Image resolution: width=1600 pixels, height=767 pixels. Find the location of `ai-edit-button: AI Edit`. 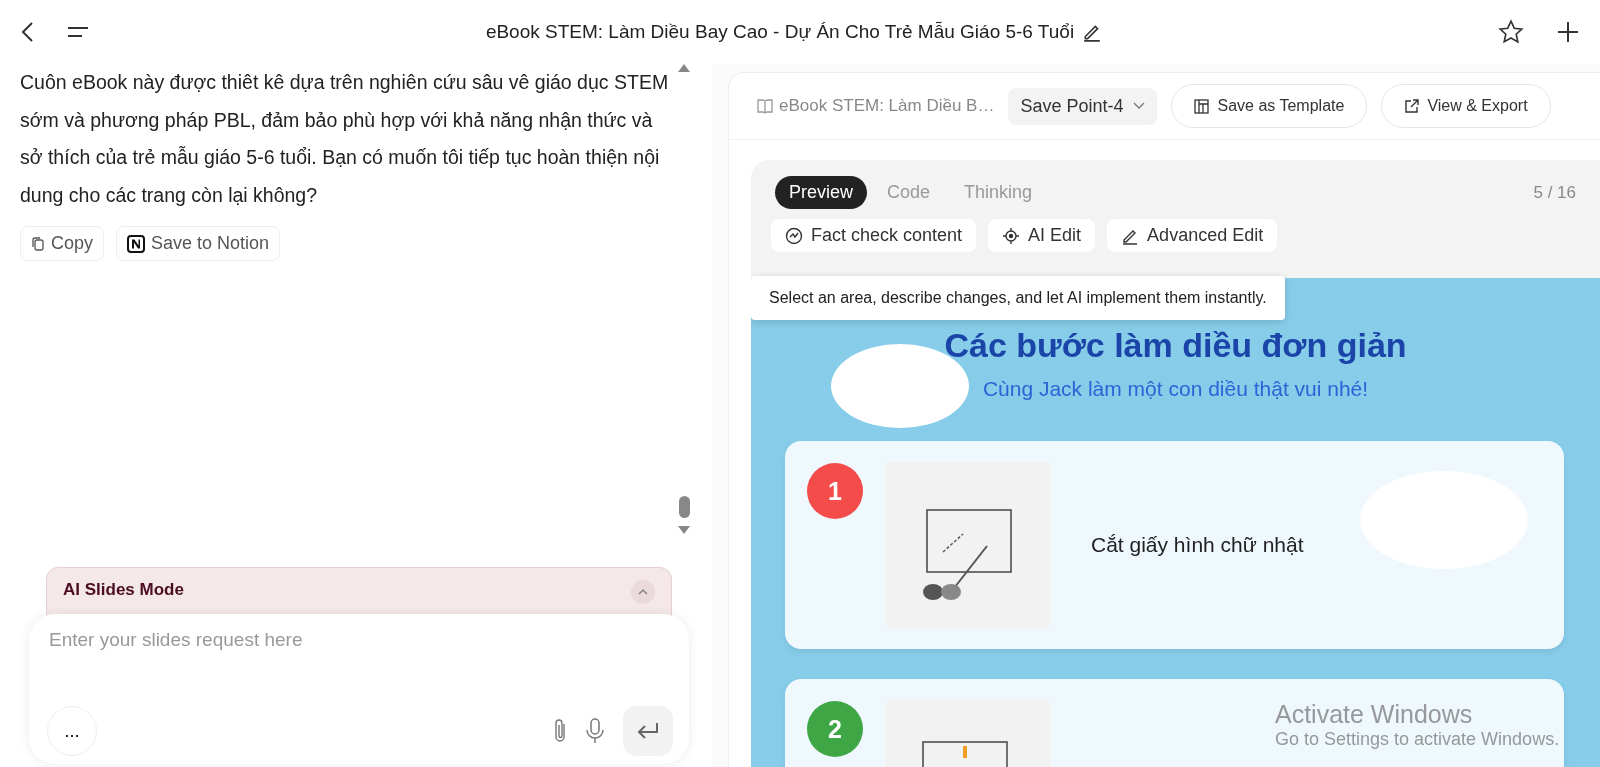

ai-edit-button: AI Edit is located at coordinates (1042, 235).